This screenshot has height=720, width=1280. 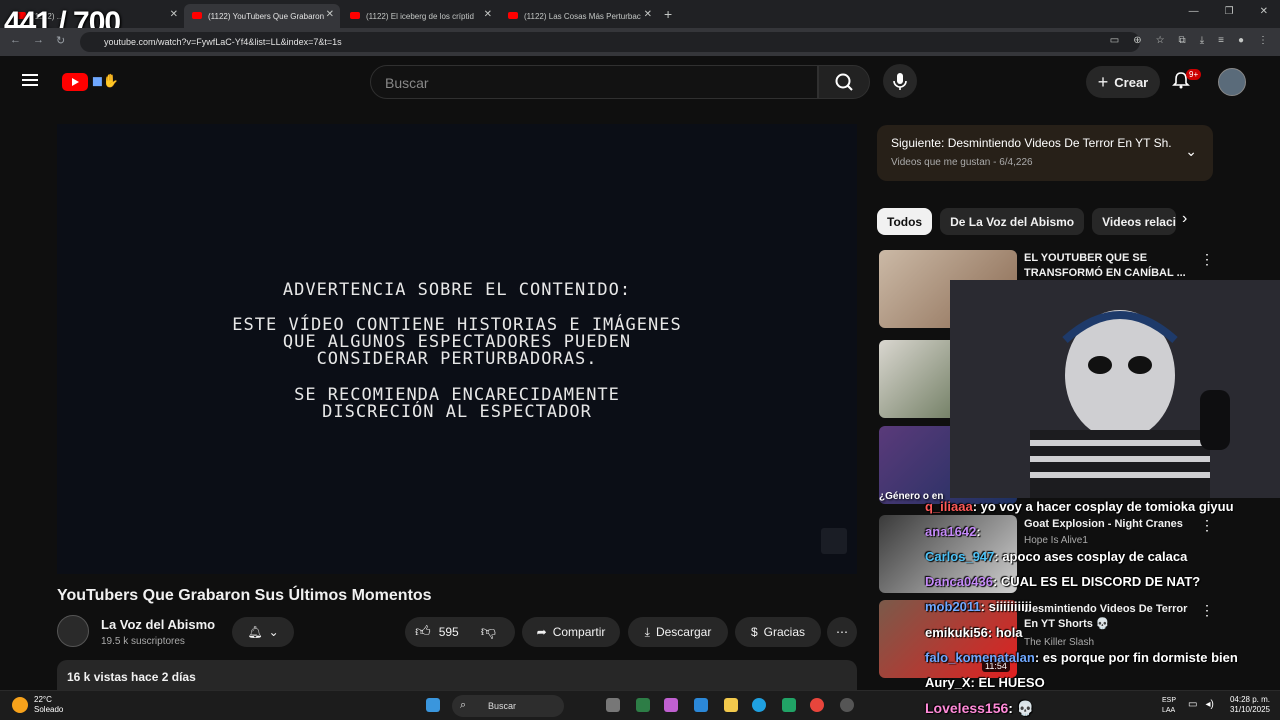 I want to click on browser-menu-icon: ⋮, so click(x=1263, y=40).